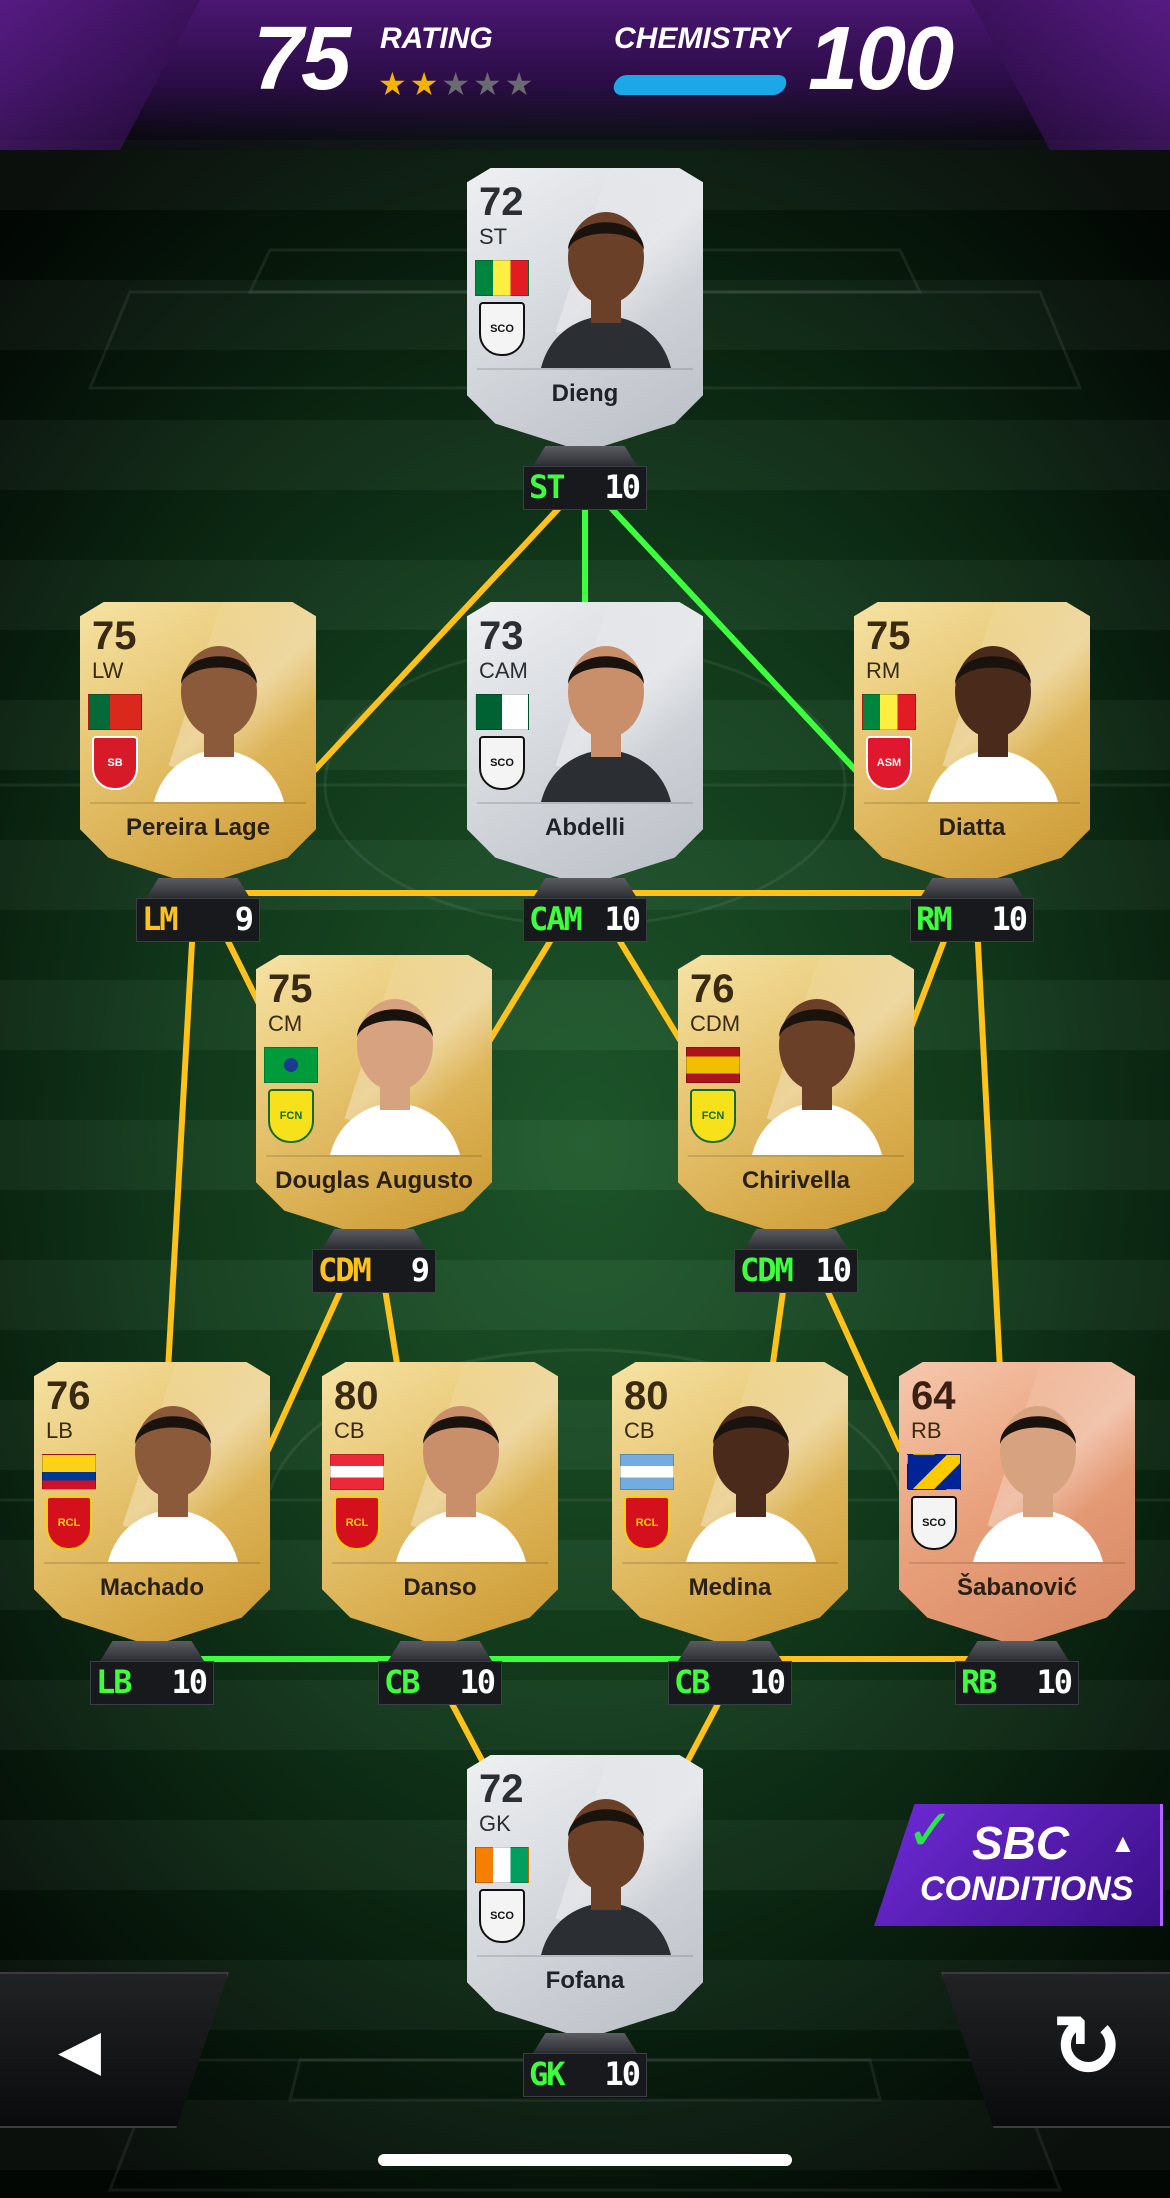 The image size is (1170, 2198). What do you see at coordinates (374, 1097) in the screenshot?
I see `player-card-cdm1: 75 CM FCN Douglas Augusto` at bounding box center [374, 1097].